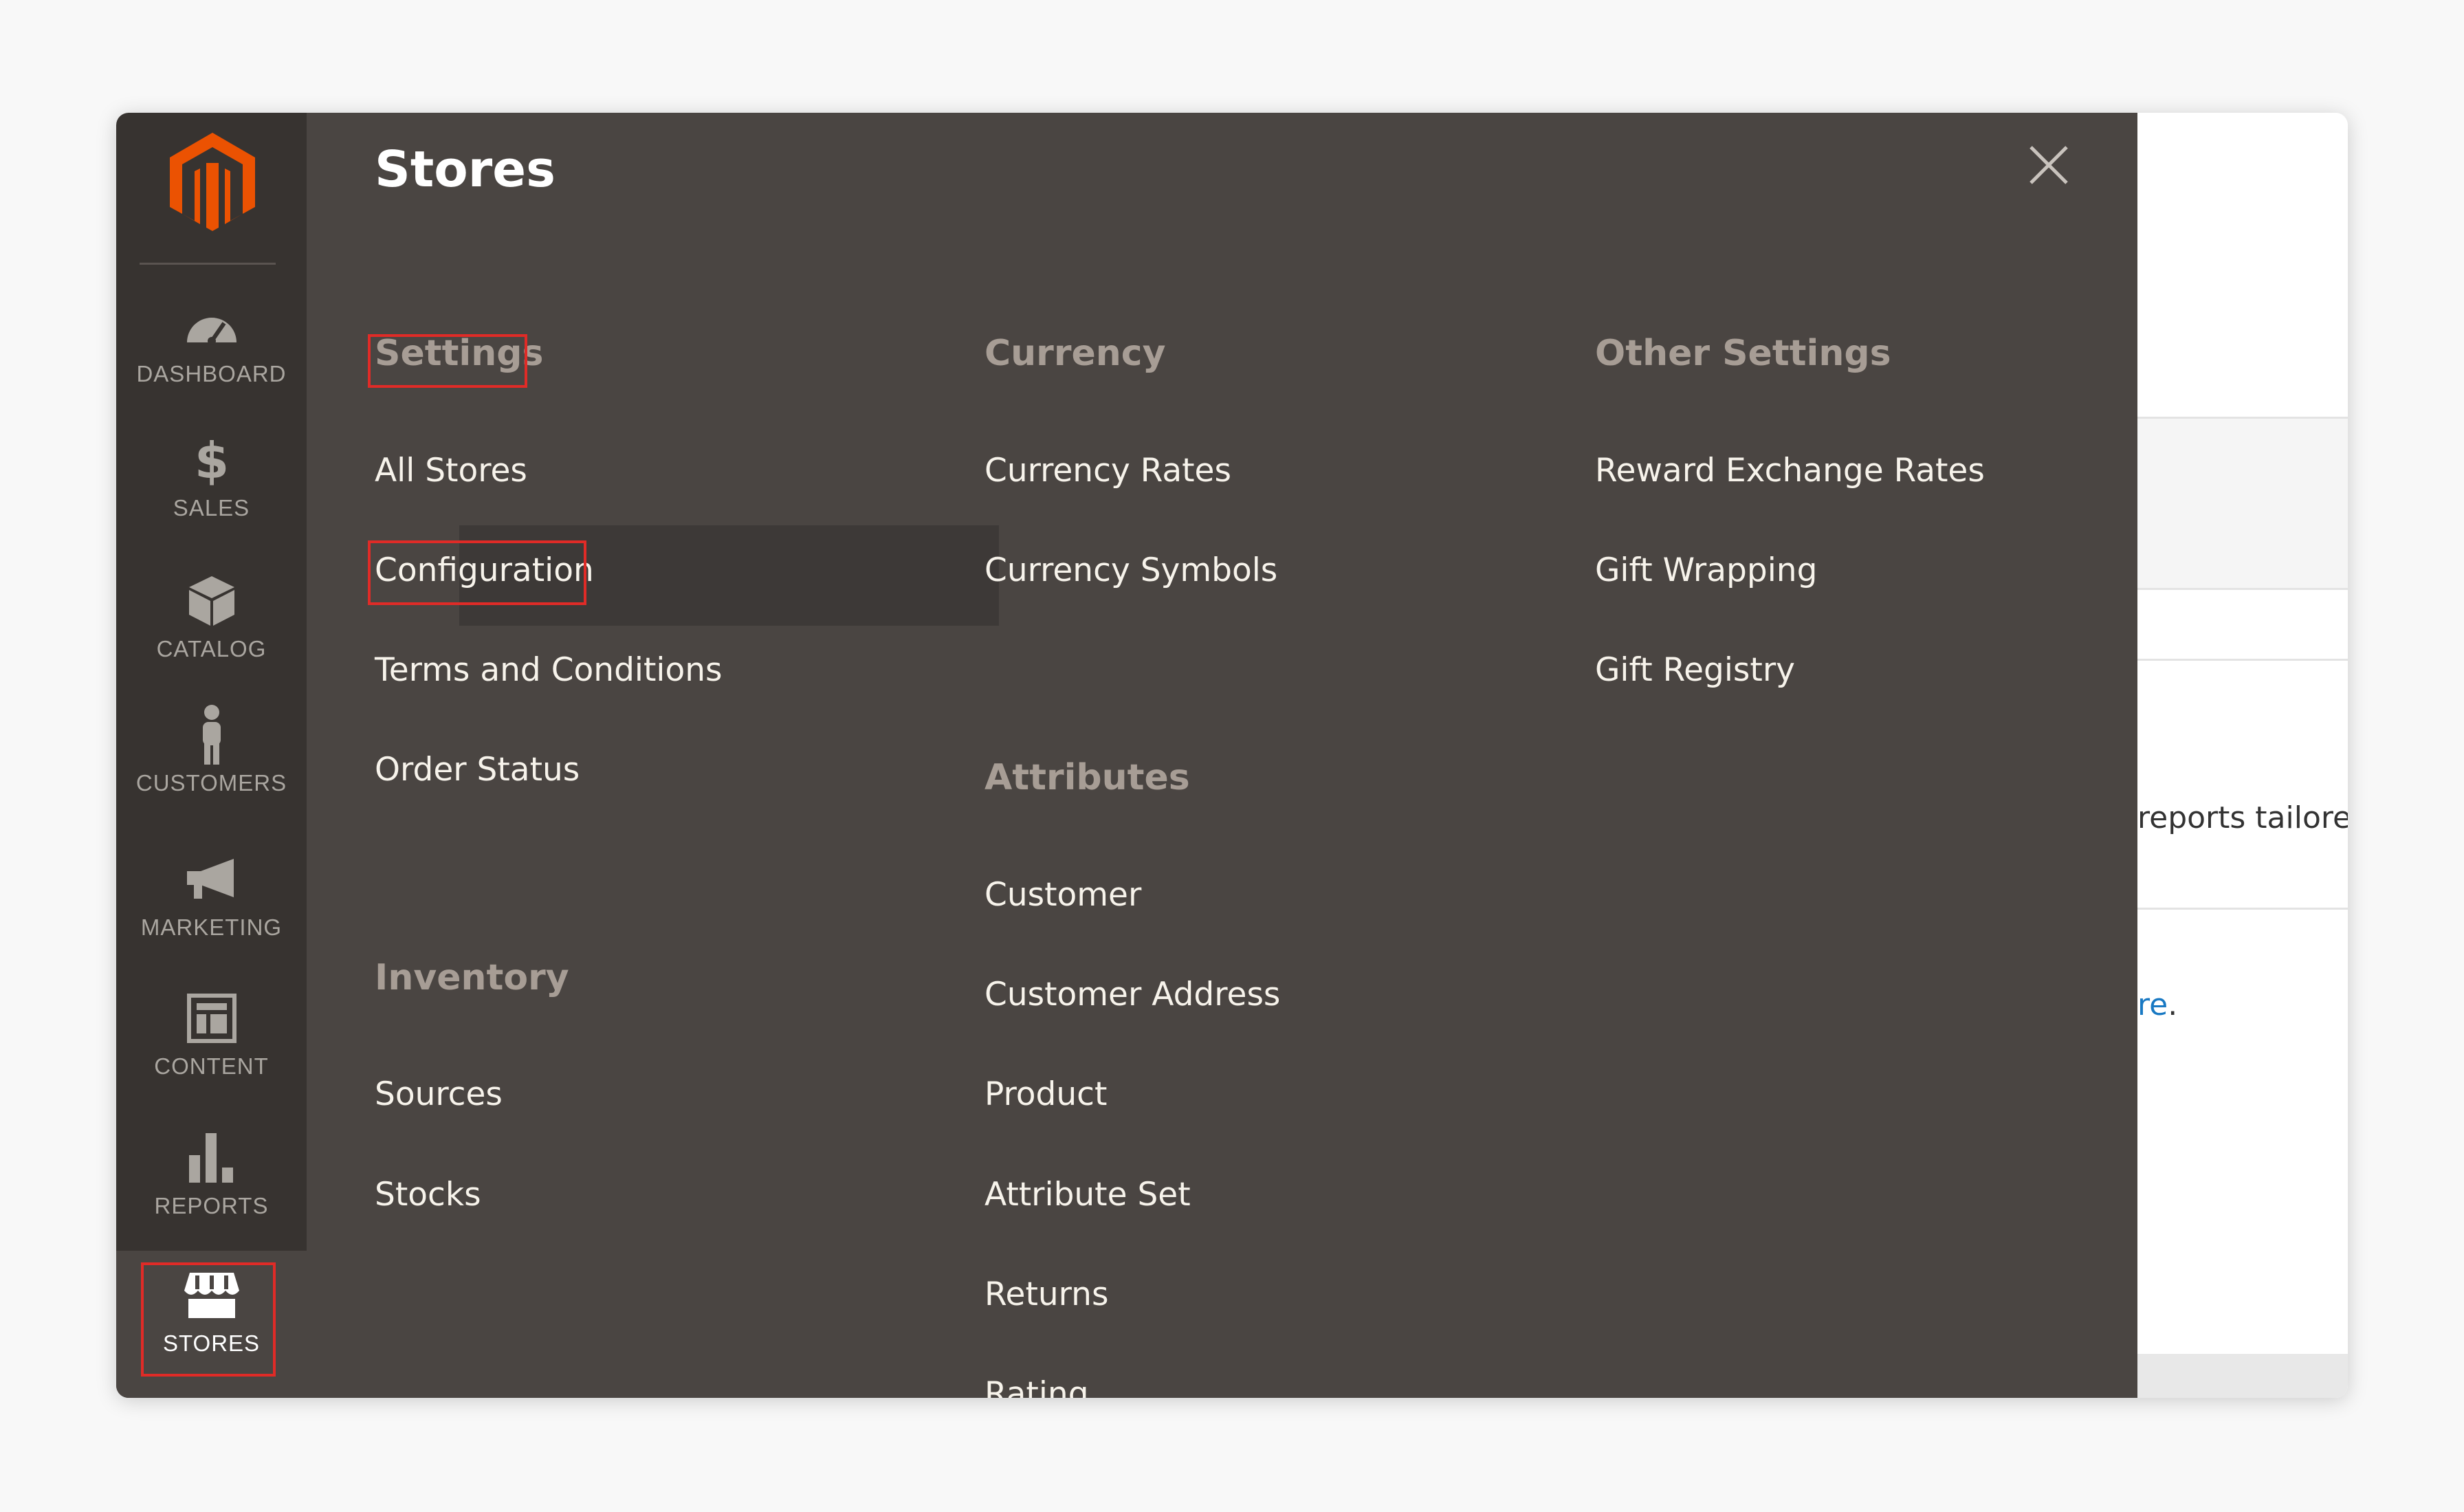 The image size is (2464, 1512). I want to click on menu-link-stocks: Stocks, so click(428, 1195).